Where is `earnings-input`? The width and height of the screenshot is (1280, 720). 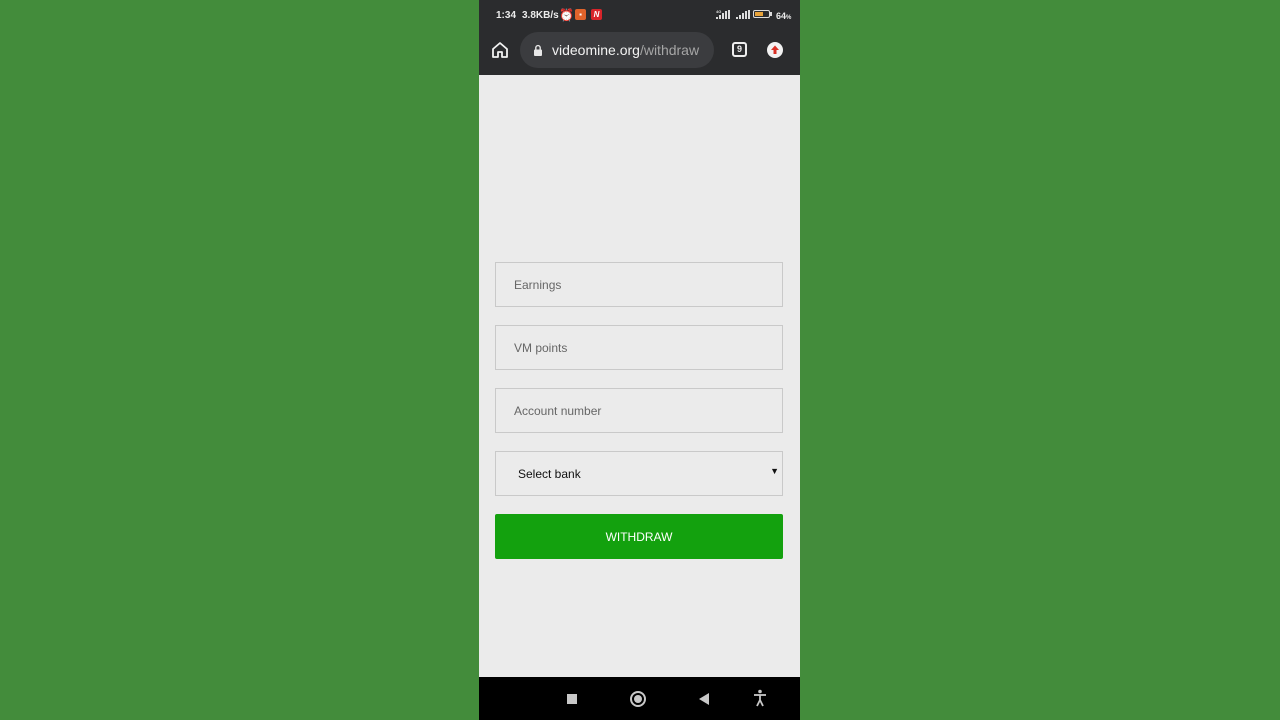 earnings-input is located at coordinates (639, 284).